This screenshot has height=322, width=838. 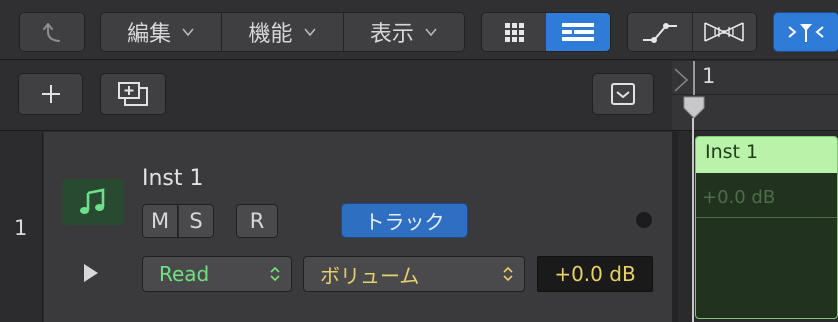 I want to click on automation-group, so click(x=692, y=32).